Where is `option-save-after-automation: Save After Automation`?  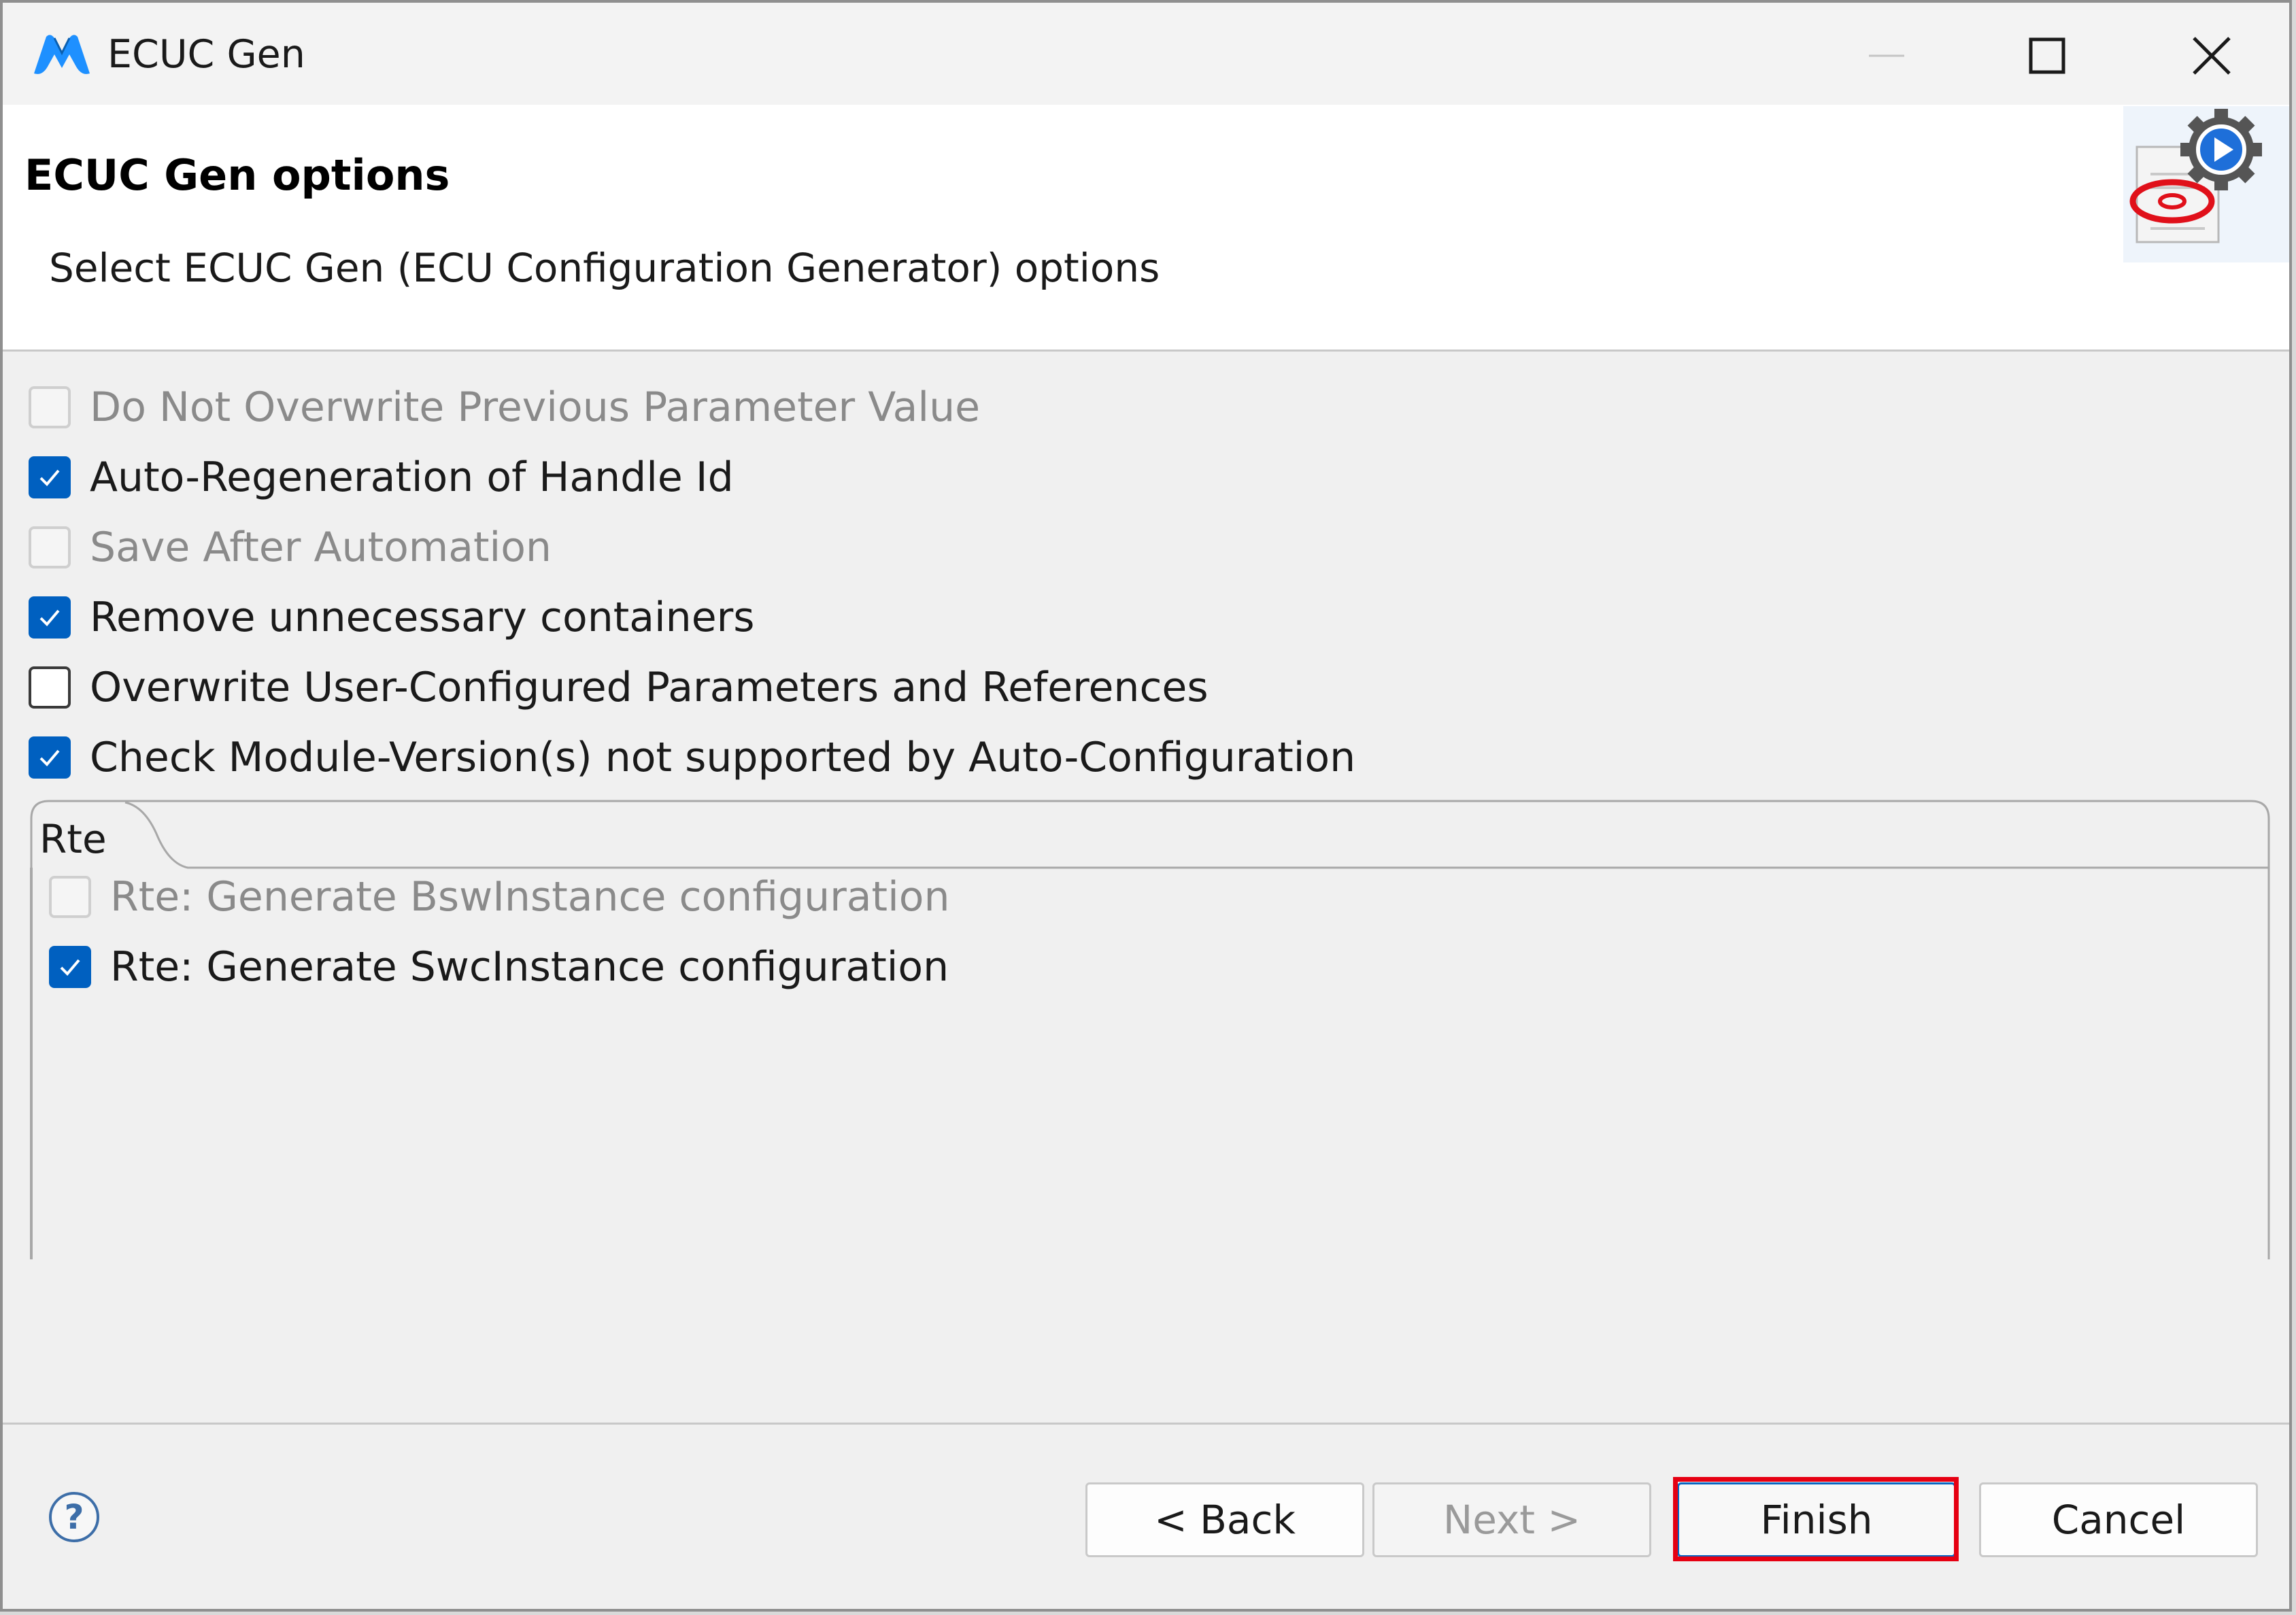
option-save-after-automation: Save After Automation is located at coordinates (290, 548).